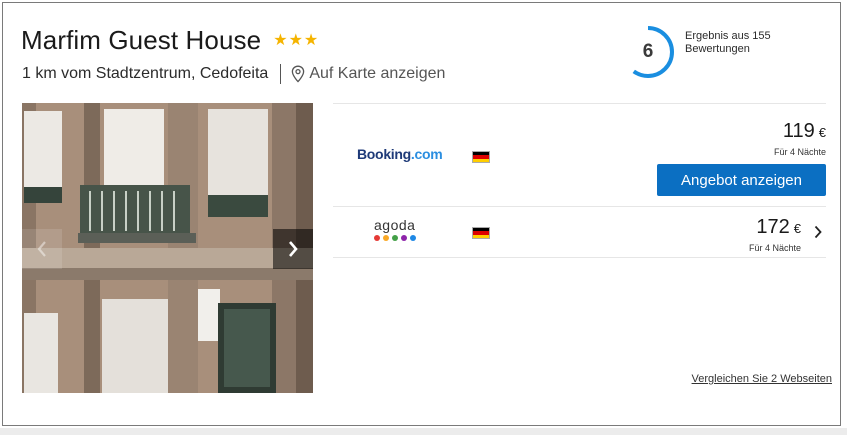 The image size is (847, 435). I want to click on photo-prev-button, so click(42, 249).